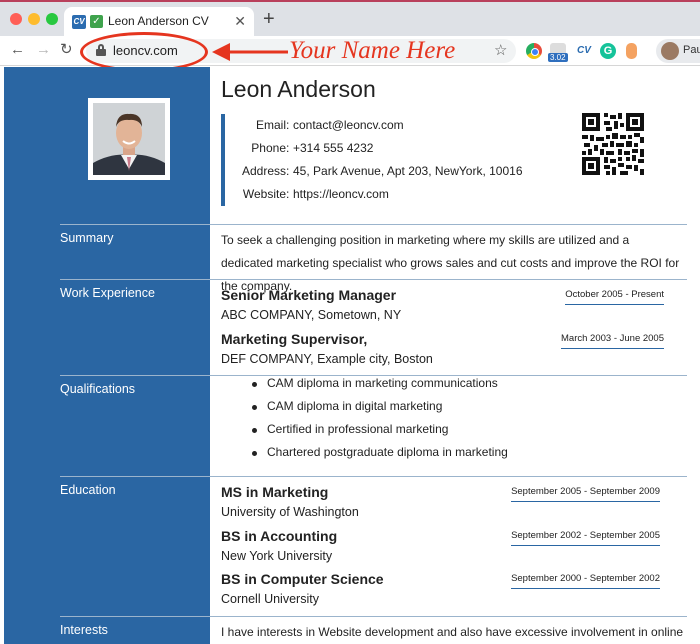 The height and width of the screenshot is (644, 700). I want to click on profile-photo, so click(129, 139).